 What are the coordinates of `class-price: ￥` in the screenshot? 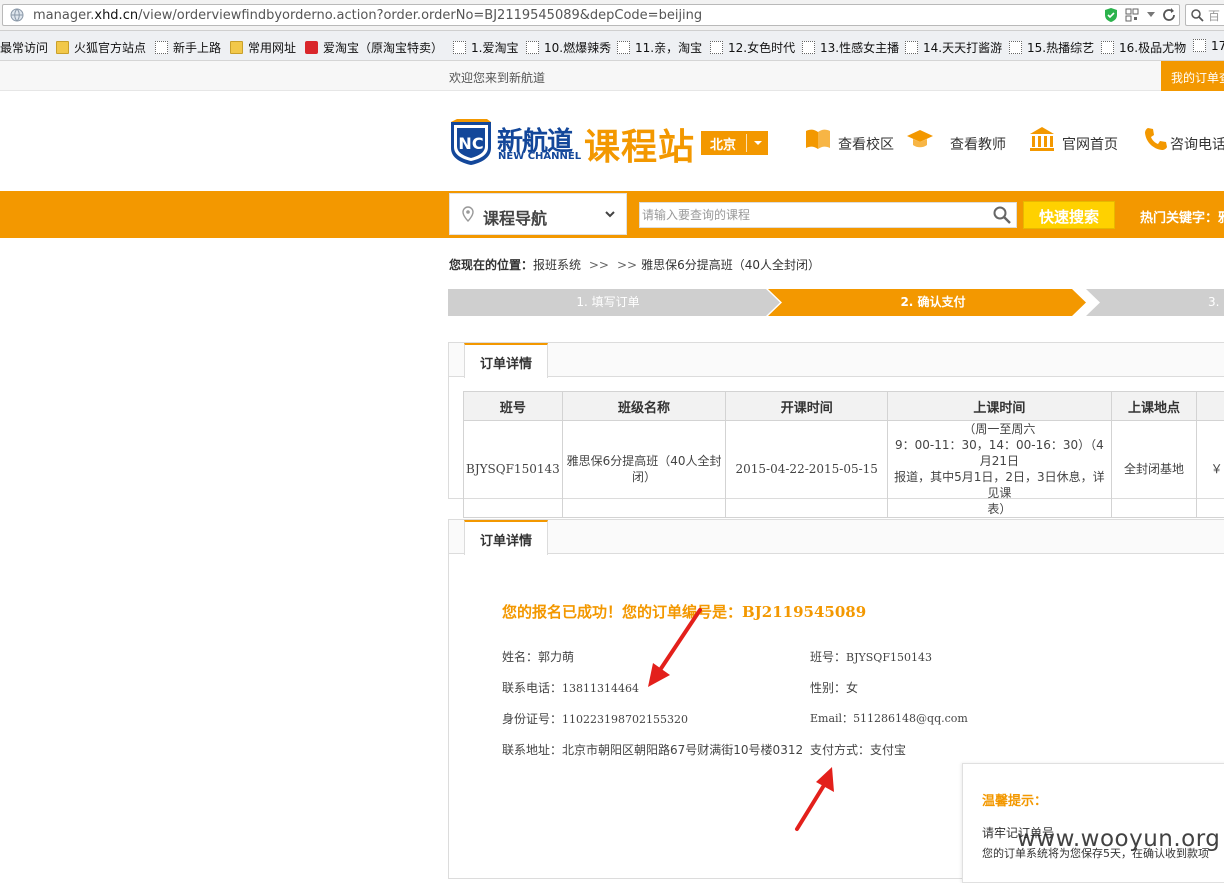 It's located at (1210, 469).